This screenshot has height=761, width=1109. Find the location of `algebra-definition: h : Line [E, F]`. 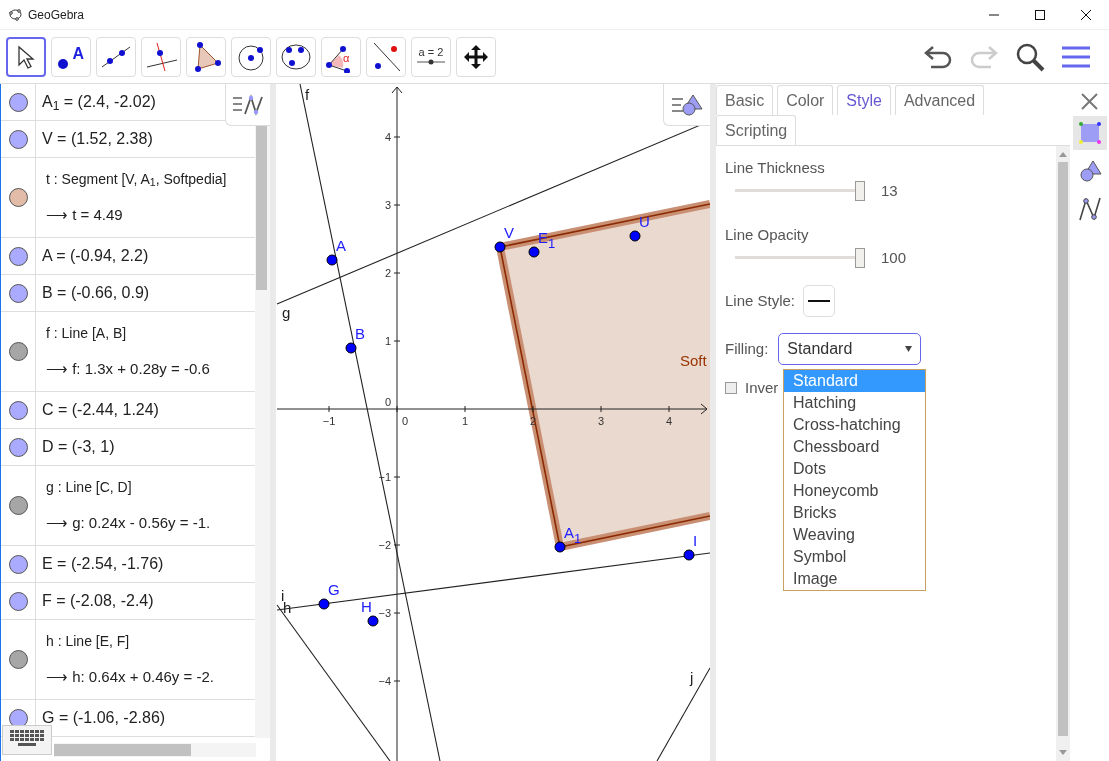

algebra-definition: h : Line [E, F] is located at coordinates (130, 641).